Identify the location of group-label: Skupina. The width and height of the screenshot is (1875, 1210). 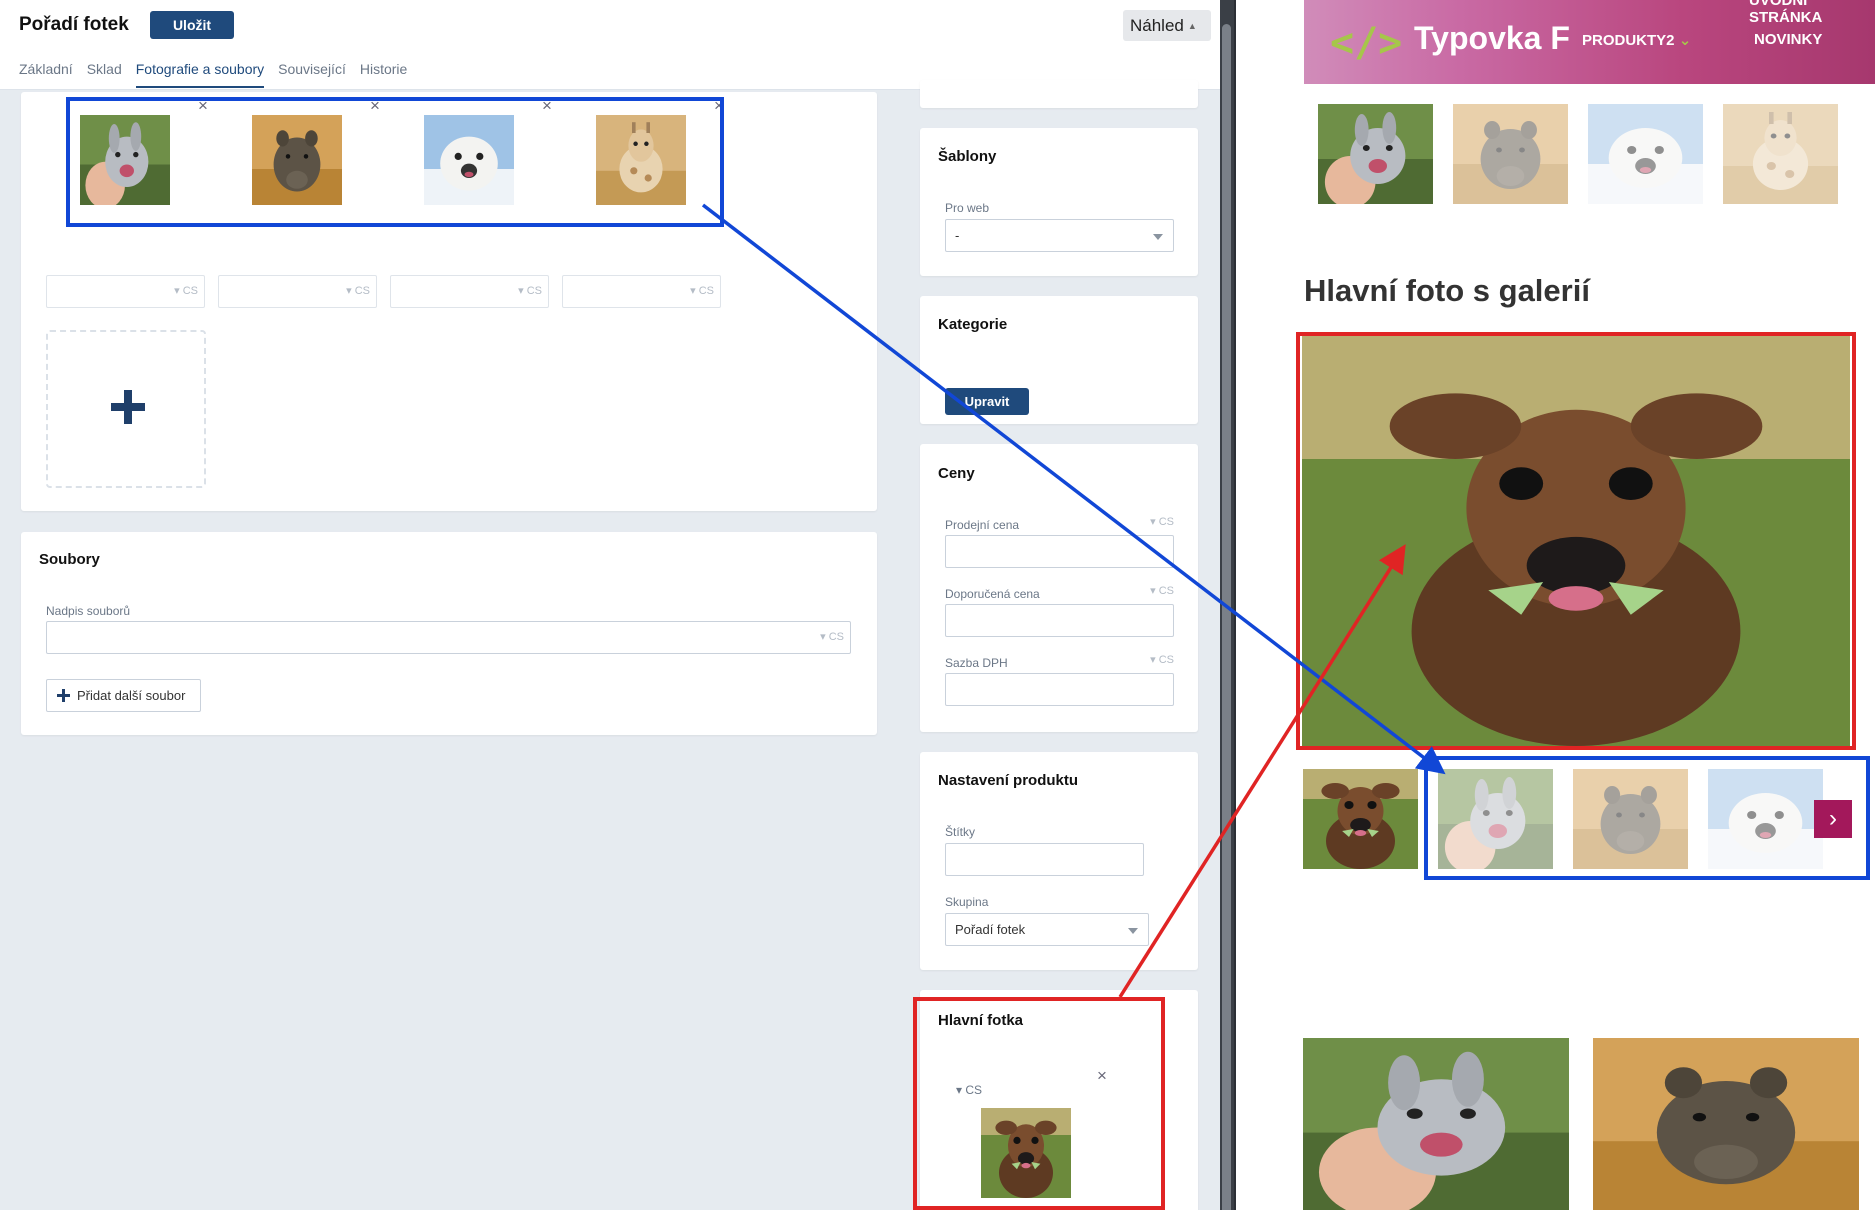
(967, 902).